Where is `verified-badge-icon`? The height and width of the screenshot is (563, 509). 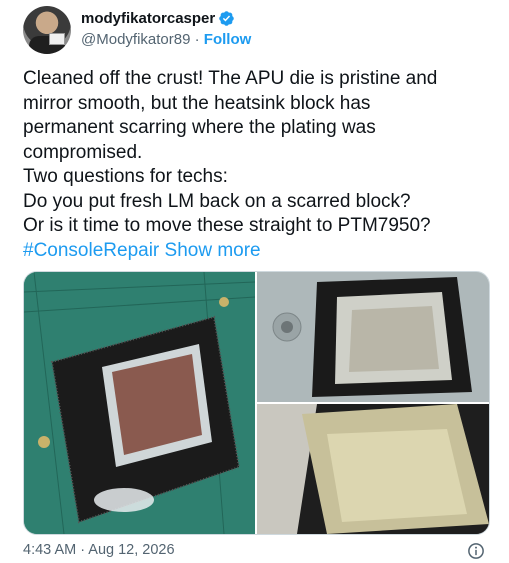 verified-badge-icon is located at coordinates (226, 18).